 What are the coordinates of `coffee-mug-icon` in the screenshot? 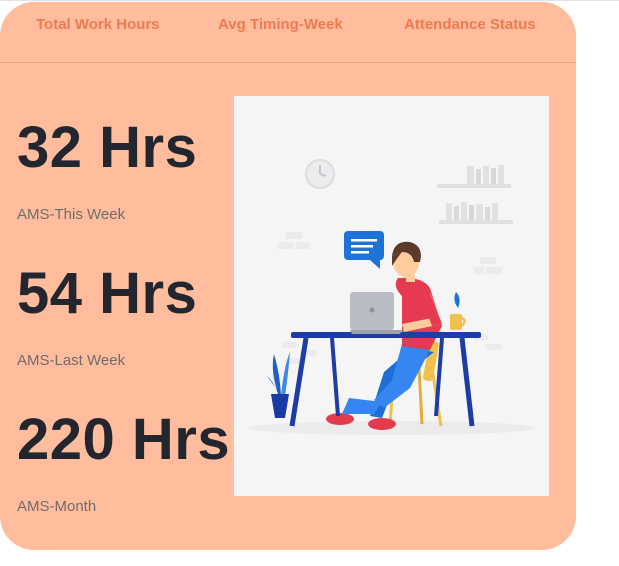 It's located at (458, 311).